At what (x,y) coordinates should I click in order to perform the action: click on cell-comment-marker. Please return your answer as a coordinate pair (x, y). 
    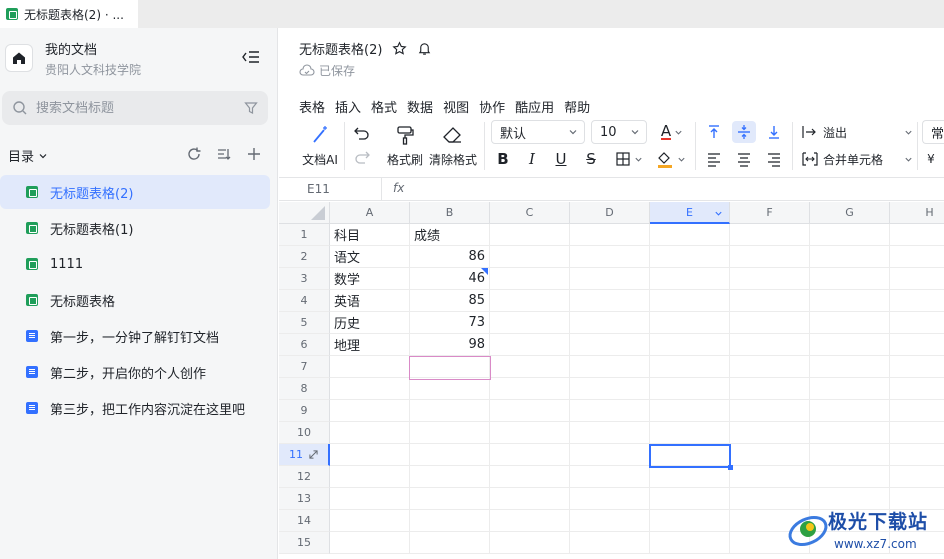
    Looking at the image, I should click on (484, 271).